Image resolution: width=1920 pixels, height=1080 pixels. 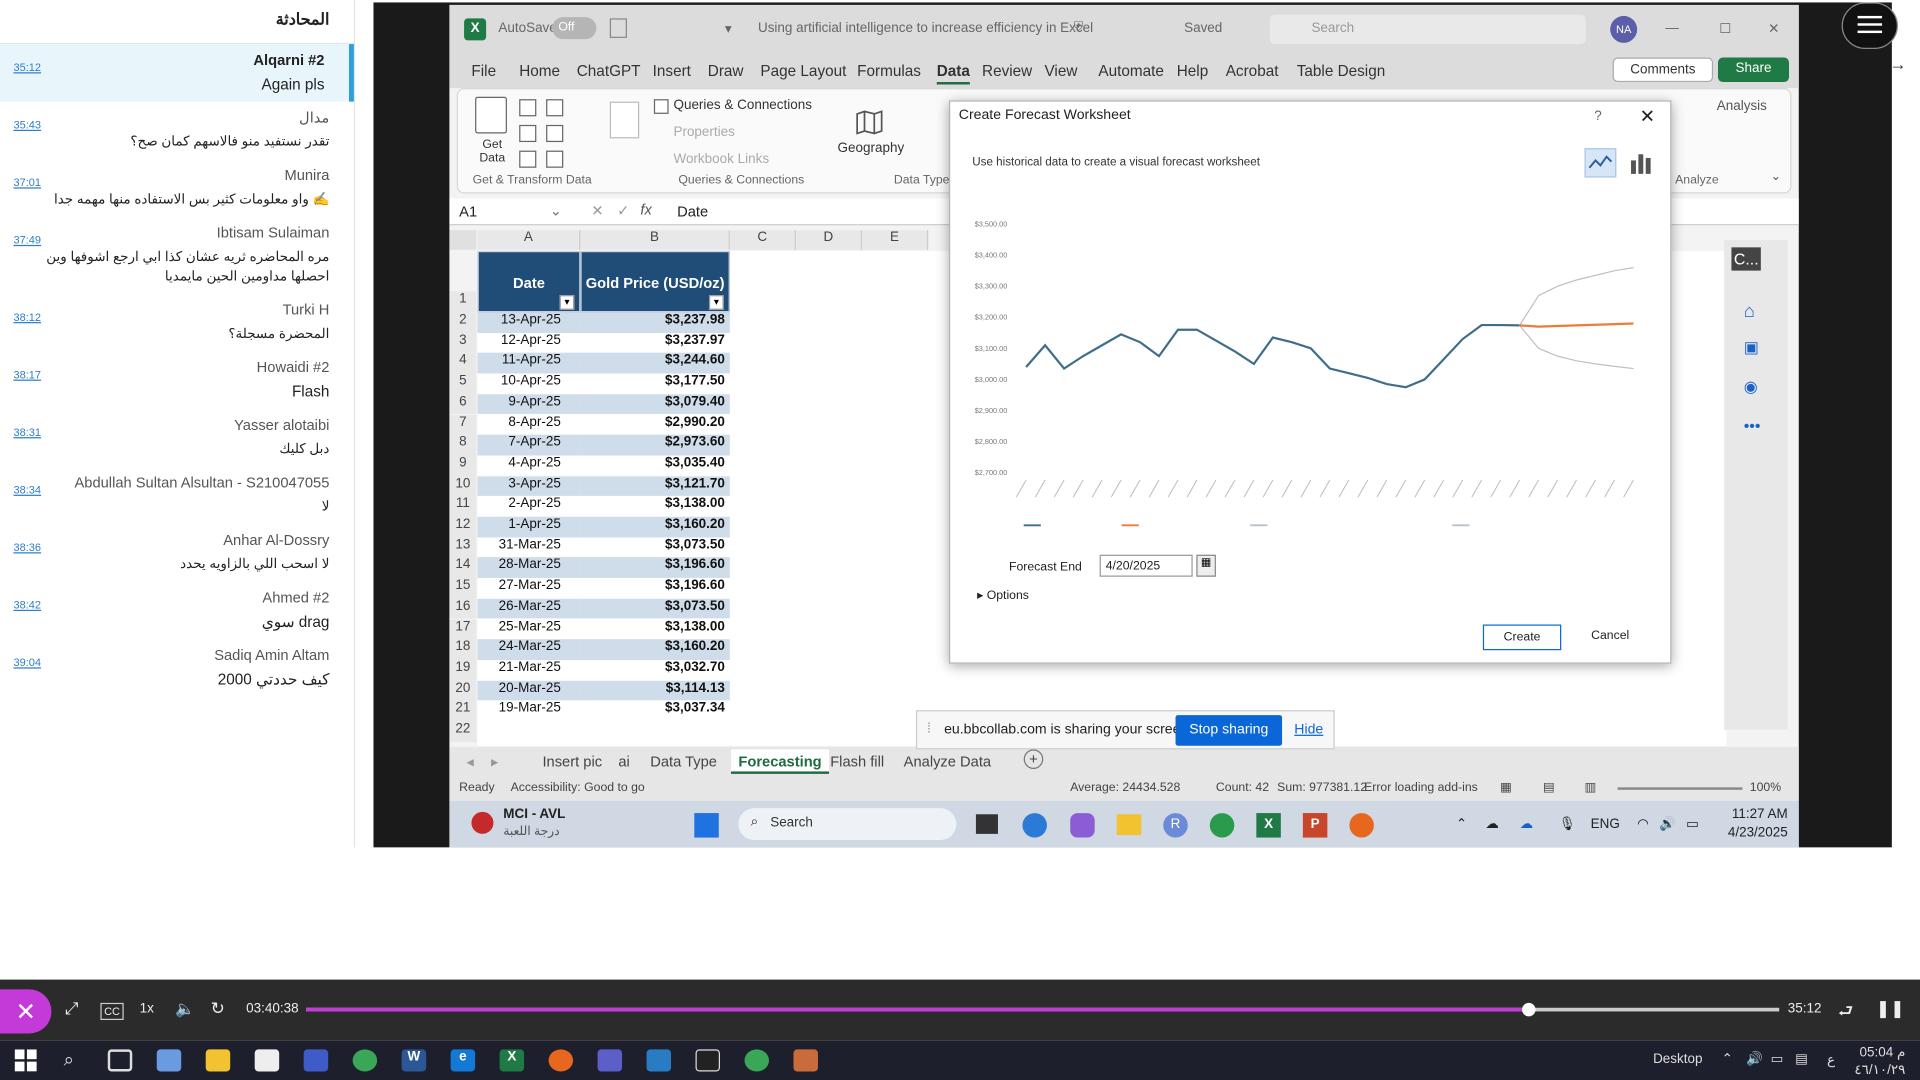 I want to click on row-header: 19, so click(x=463, y=670).